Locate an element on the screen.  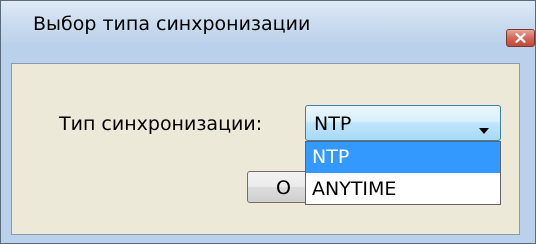
ok-button-label: O is located at coordinates (283, 188).